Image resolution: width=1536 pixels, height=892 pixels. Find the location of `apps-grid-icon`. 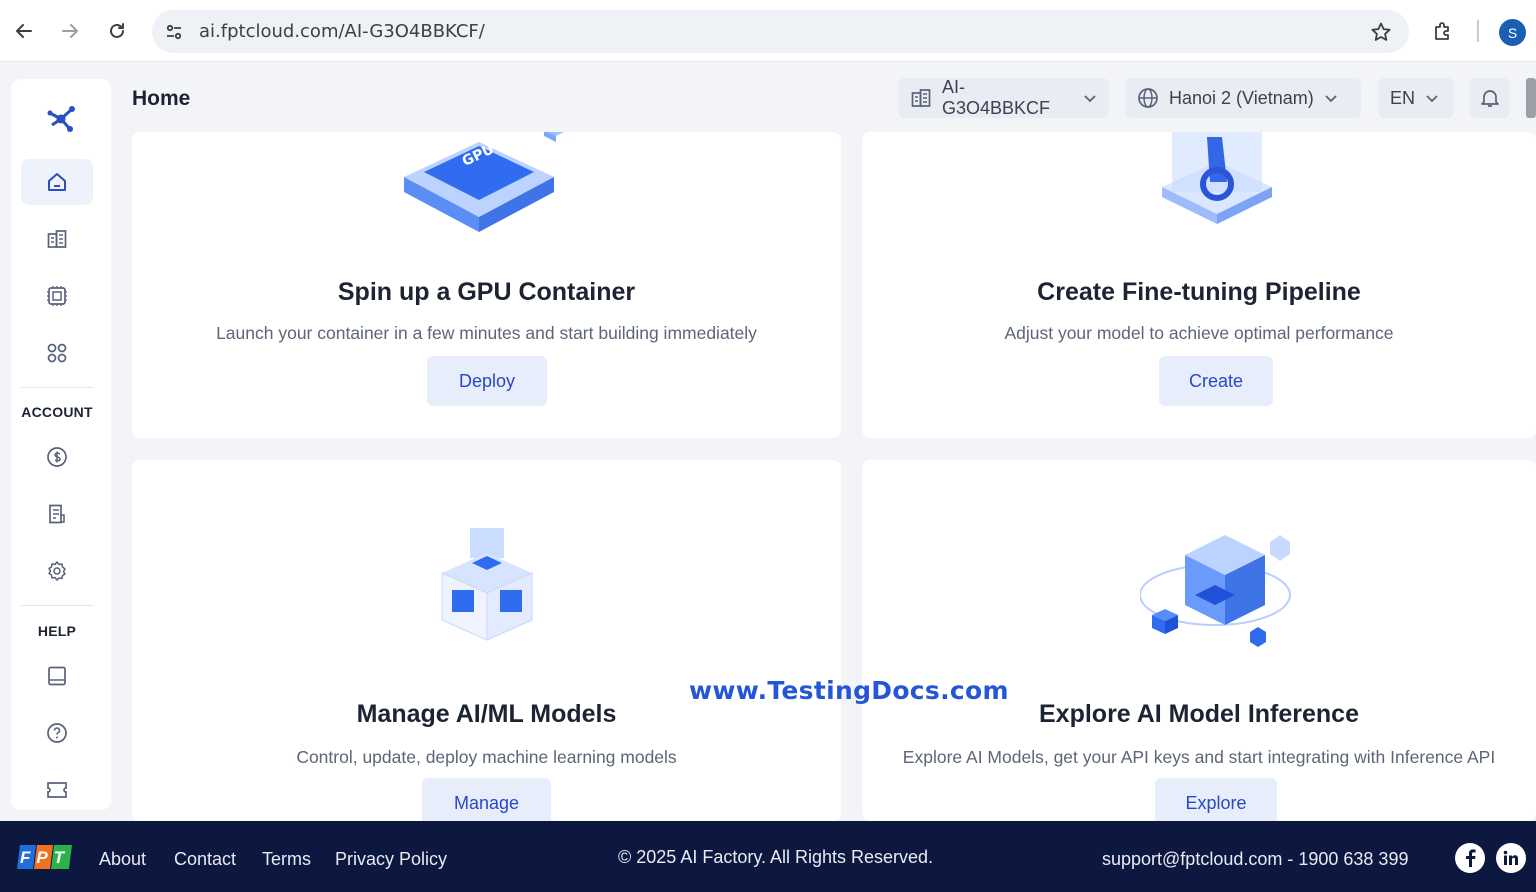

apps-grid-icon is located at coordinates (57, 353).